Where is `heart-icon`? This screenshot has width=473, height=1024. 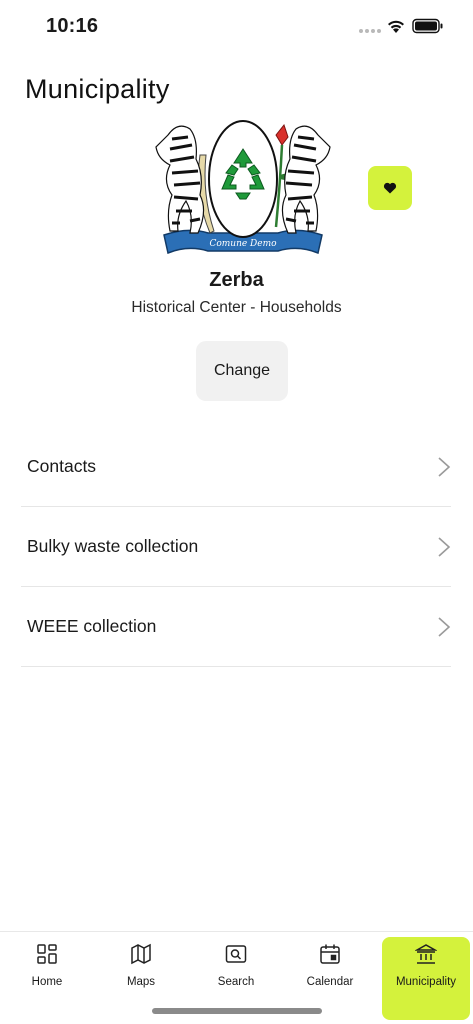
heart-icon is located at coordinates (390, 188).